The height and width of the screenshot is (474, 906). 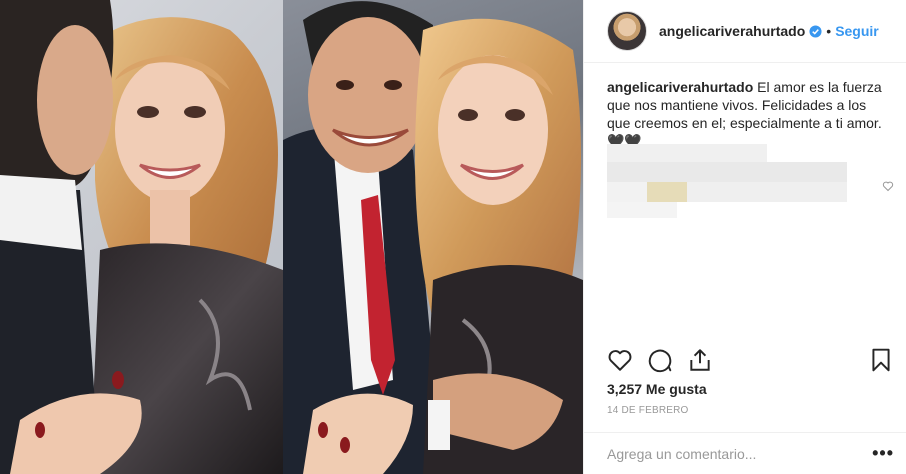 I want to click on comment-icon, so click(x=660, y=360).